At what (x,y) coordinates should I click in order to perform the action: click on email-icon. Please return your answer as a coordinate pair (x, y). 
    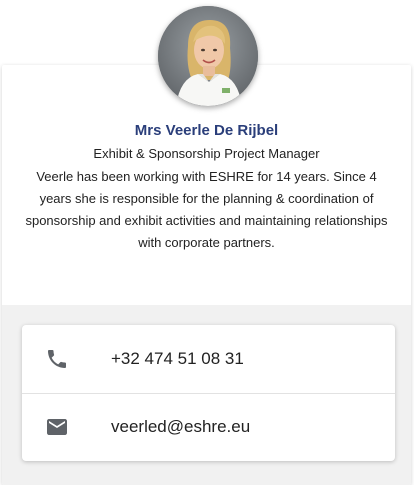
    Looking at the image, I should click on (57, 427).